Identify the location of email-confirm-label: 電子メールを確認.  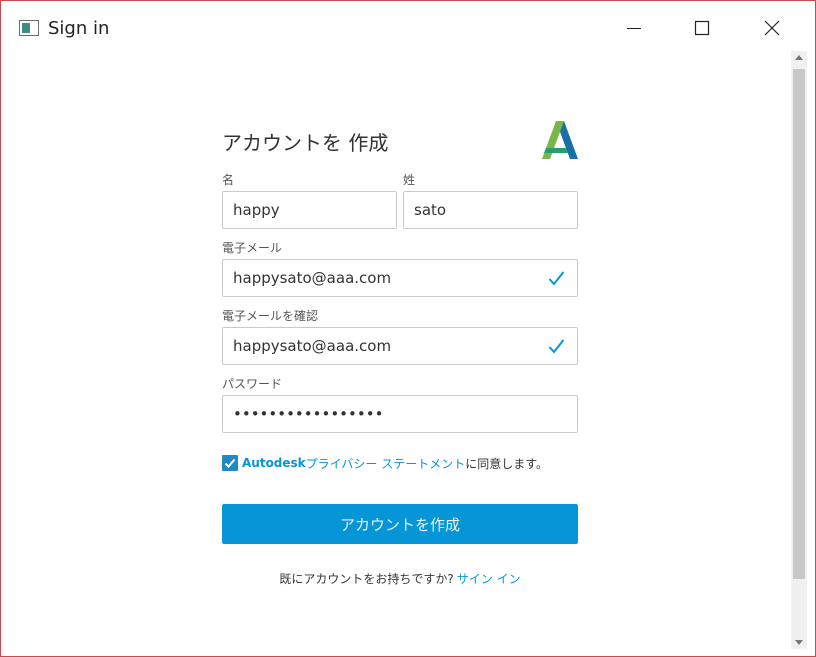
(270, 316).